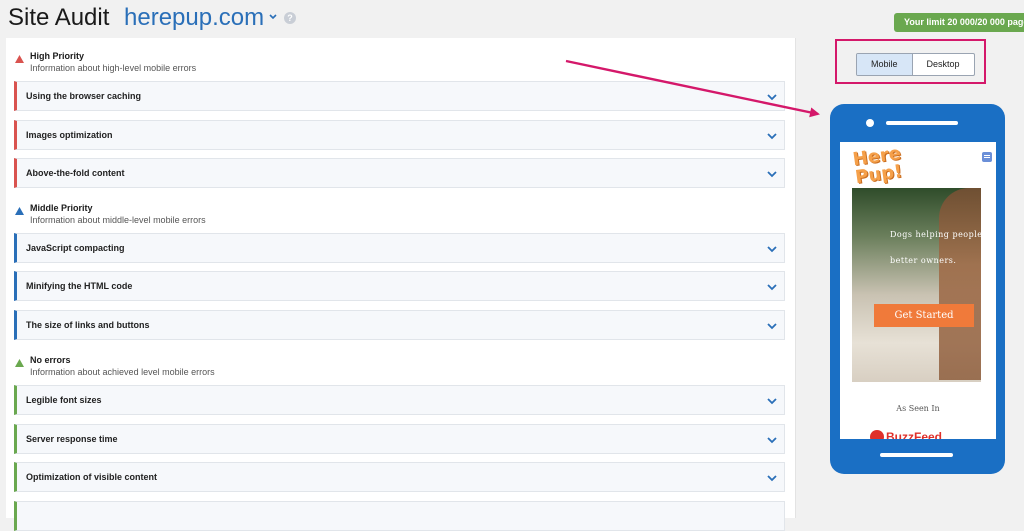 The height and width of the screenshot is (531, 1024). I want to click on view-toggle: Mobile Desktop, so click(915, 64).